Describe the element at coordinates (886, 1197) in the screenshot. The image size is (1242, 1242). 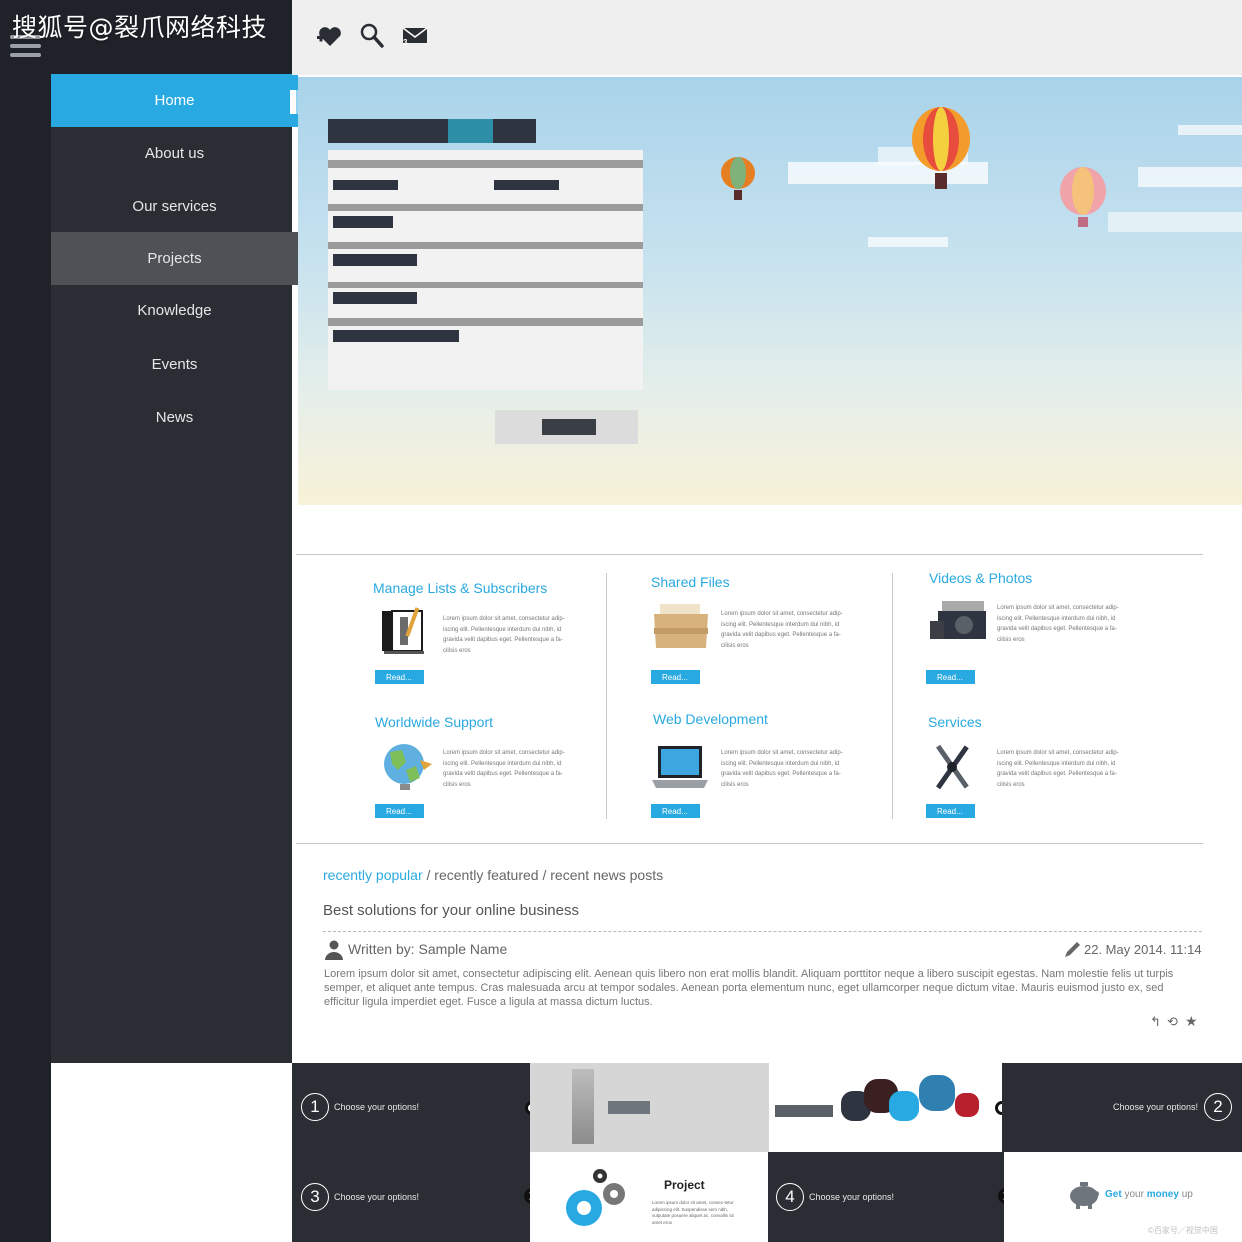
I see `option-tile-4: 4 Choose your options!` at that location.